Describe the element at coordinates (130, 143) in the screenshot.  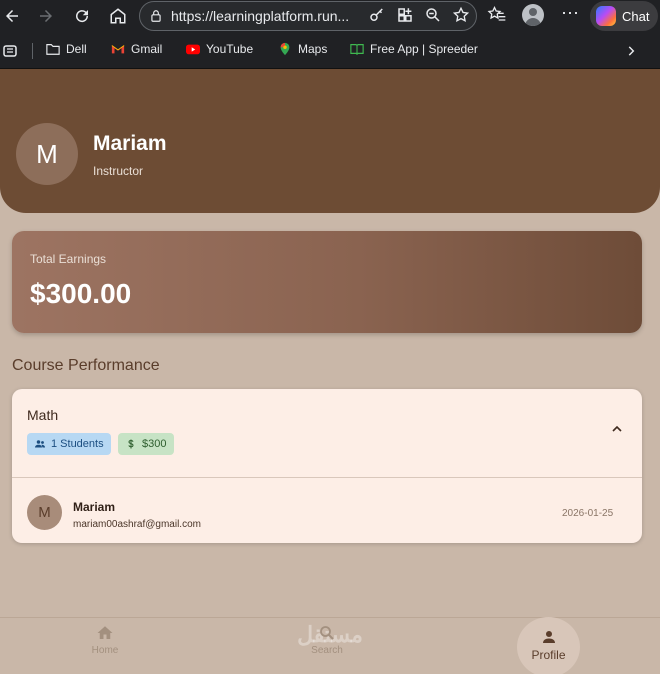
I see `profile-name: Mariam` at that location.